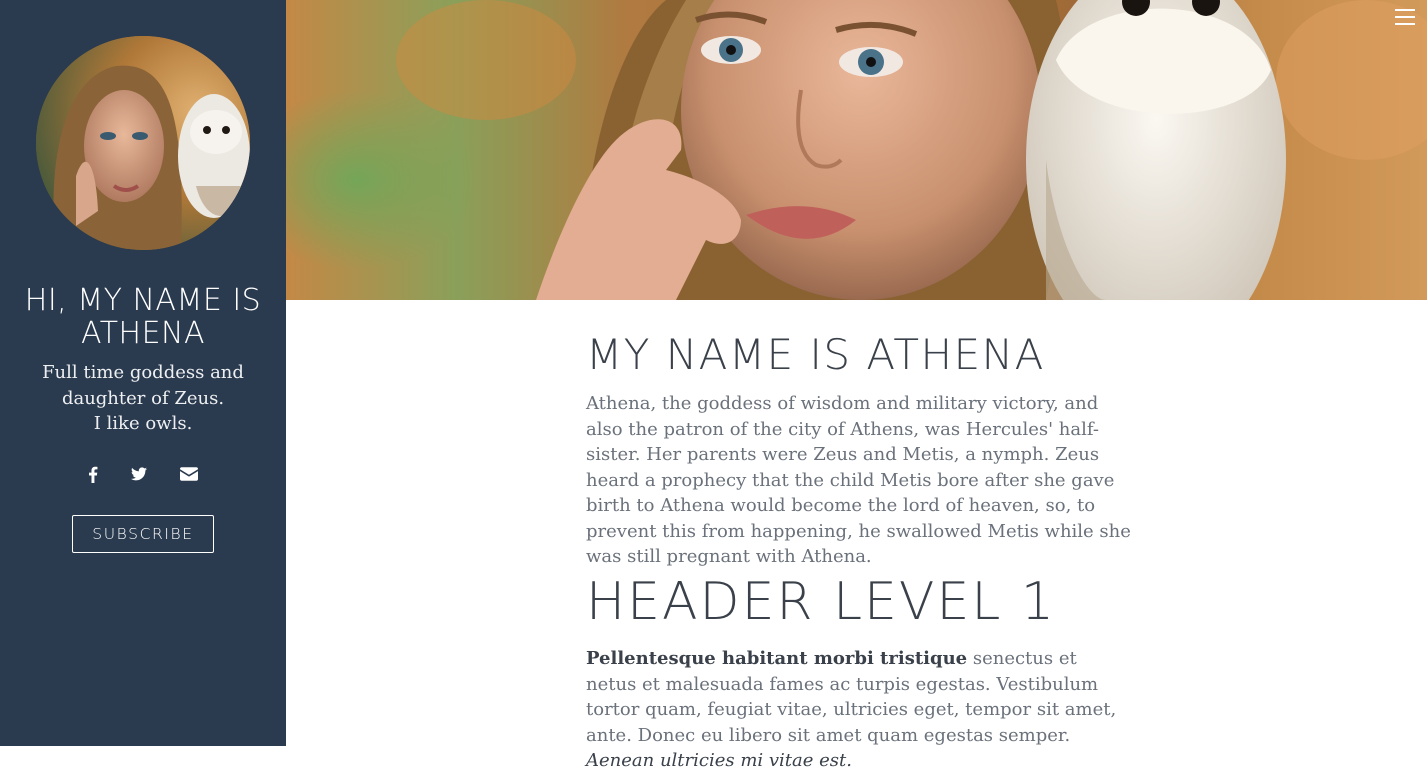 The image size is (1427, 774). I want to click on social-links, so click(143, 474).